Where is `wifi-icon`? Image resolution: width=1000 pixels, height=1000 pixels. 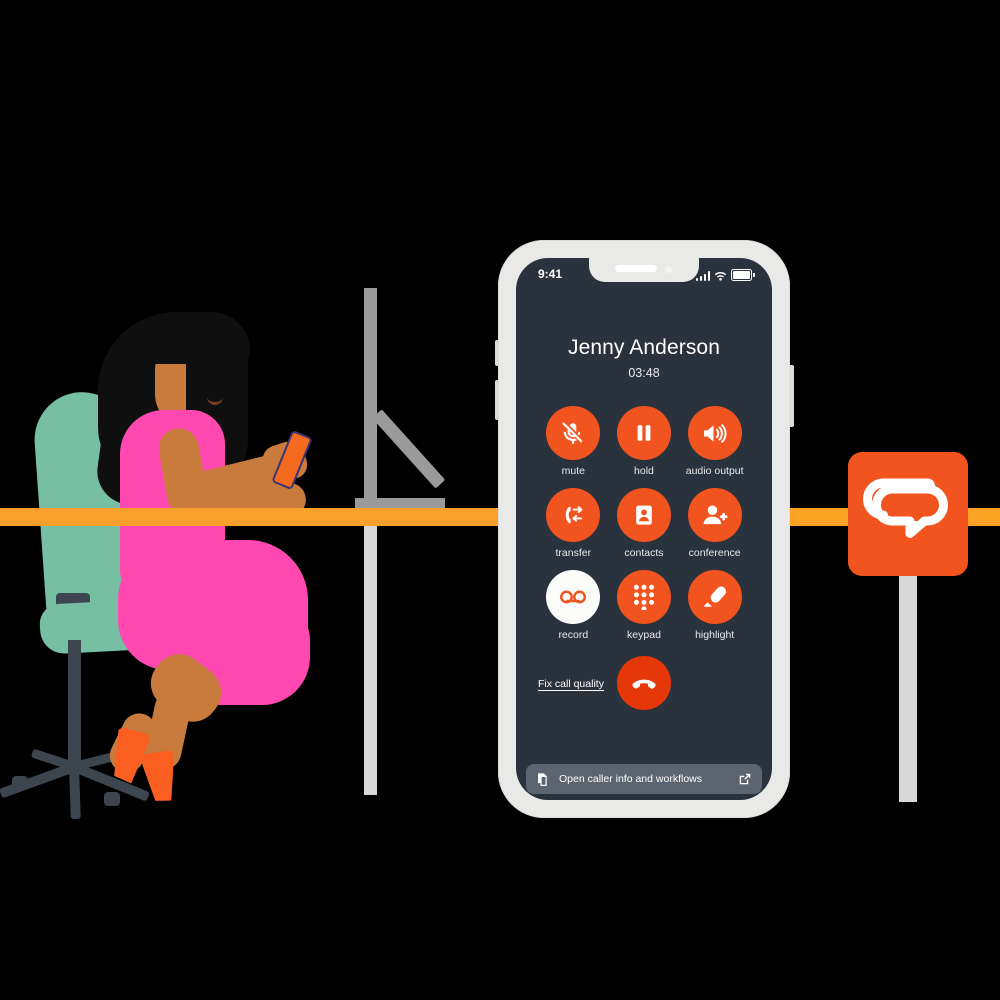
wifi-icon is located at coordinates (720, 276).